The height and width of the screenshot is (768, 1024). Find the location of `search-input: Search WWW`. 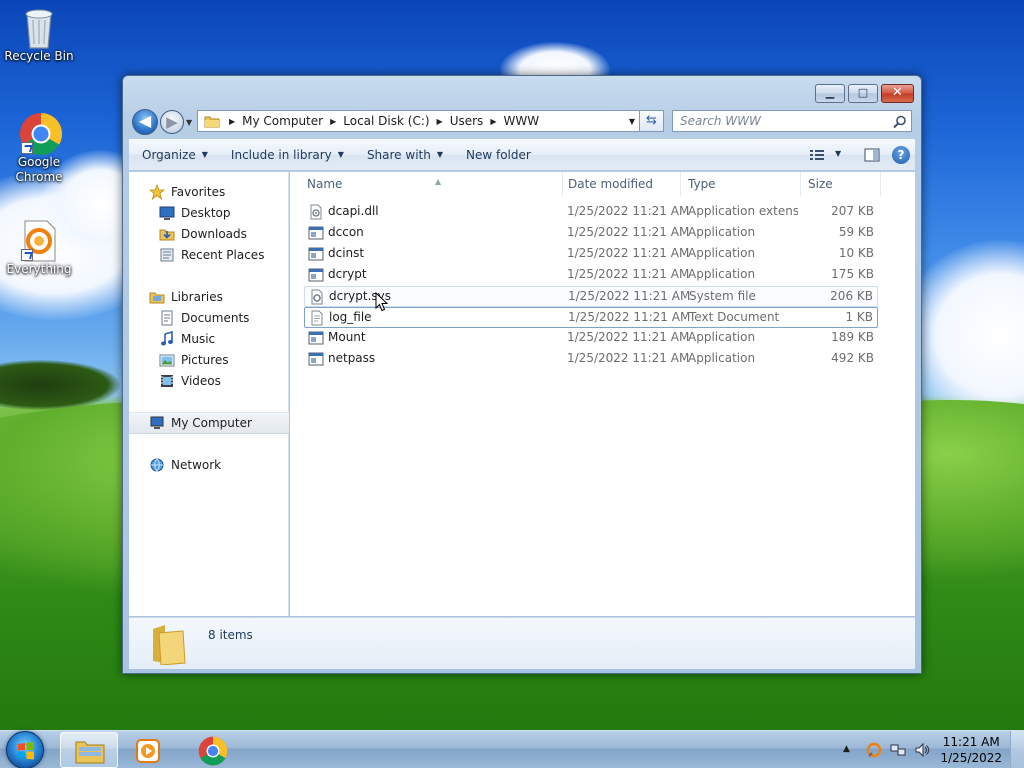

search-input: Search WWW is located at coordinates (792, 121).